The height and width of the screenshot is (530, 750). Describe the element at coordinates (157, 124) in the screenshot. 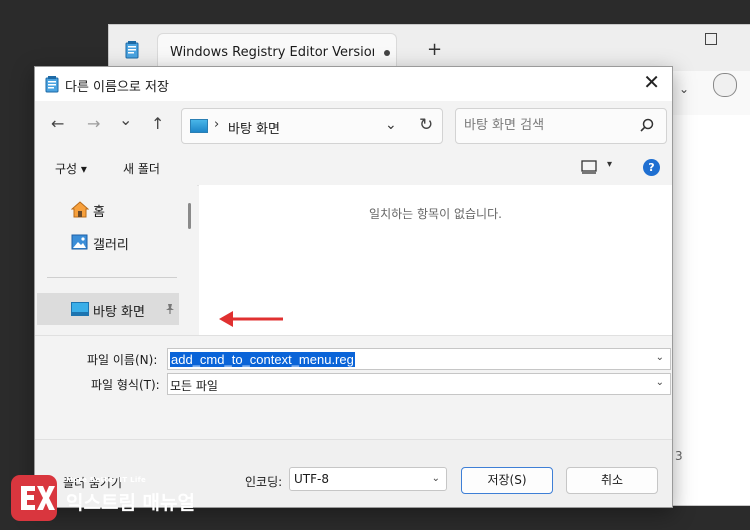

I see `up-button: ↑` at that location.